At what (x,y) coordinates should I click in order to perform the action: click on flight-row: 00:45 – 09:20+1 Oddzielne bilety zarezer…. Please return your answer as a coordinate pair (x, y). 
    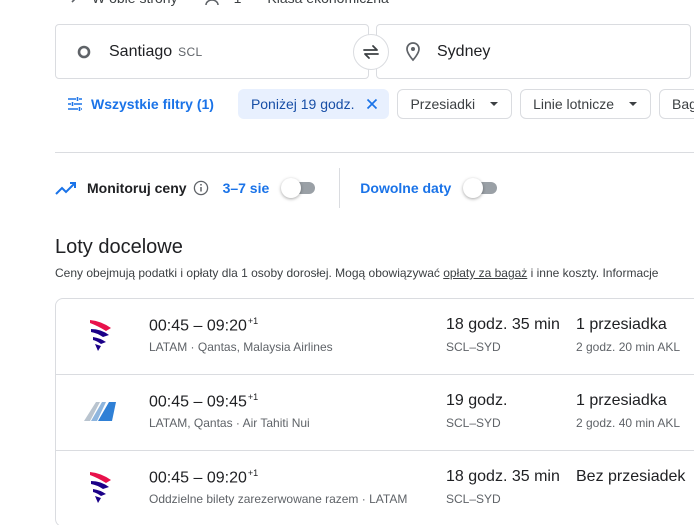
    Looking at the image, I should click on (375, 488).